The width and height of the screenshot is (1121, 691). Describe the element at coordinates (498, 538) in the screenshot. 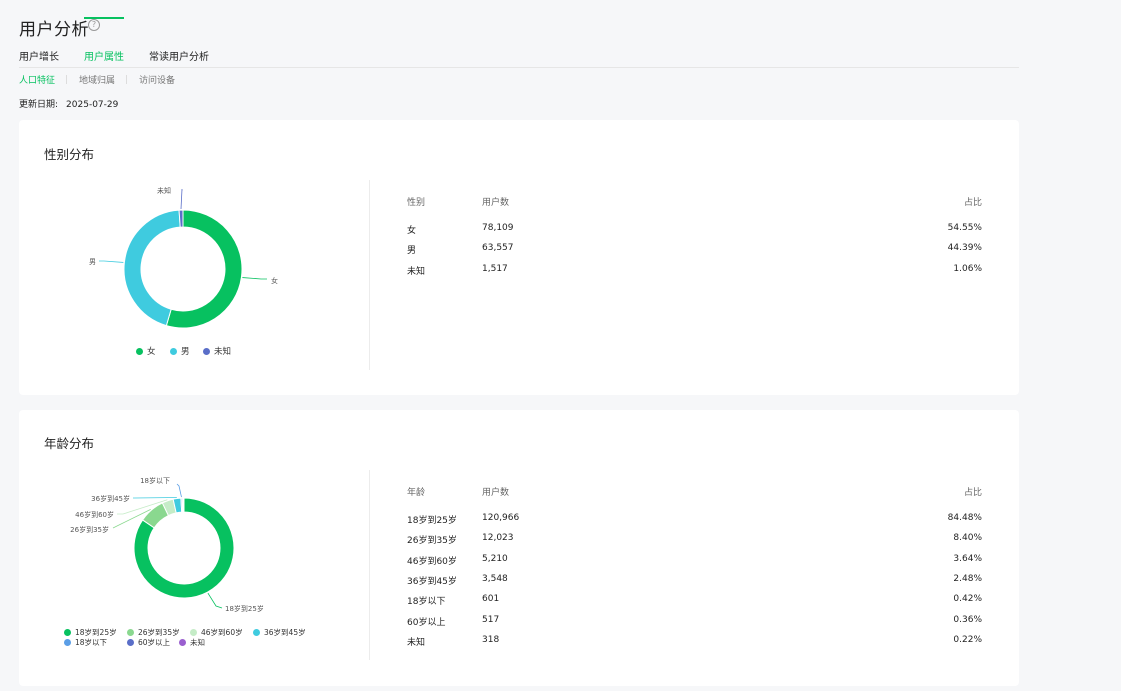

I see `cell-count: 12,023` at that location.